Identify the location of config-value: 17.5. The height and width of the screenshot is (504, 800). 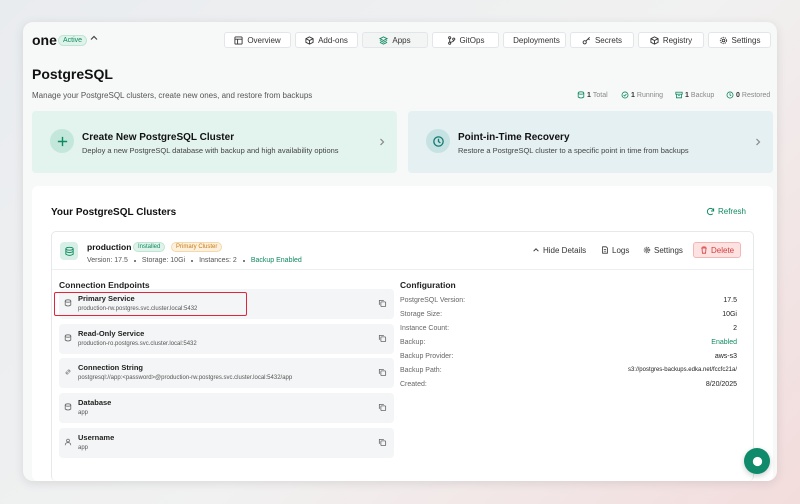
(730, 300).